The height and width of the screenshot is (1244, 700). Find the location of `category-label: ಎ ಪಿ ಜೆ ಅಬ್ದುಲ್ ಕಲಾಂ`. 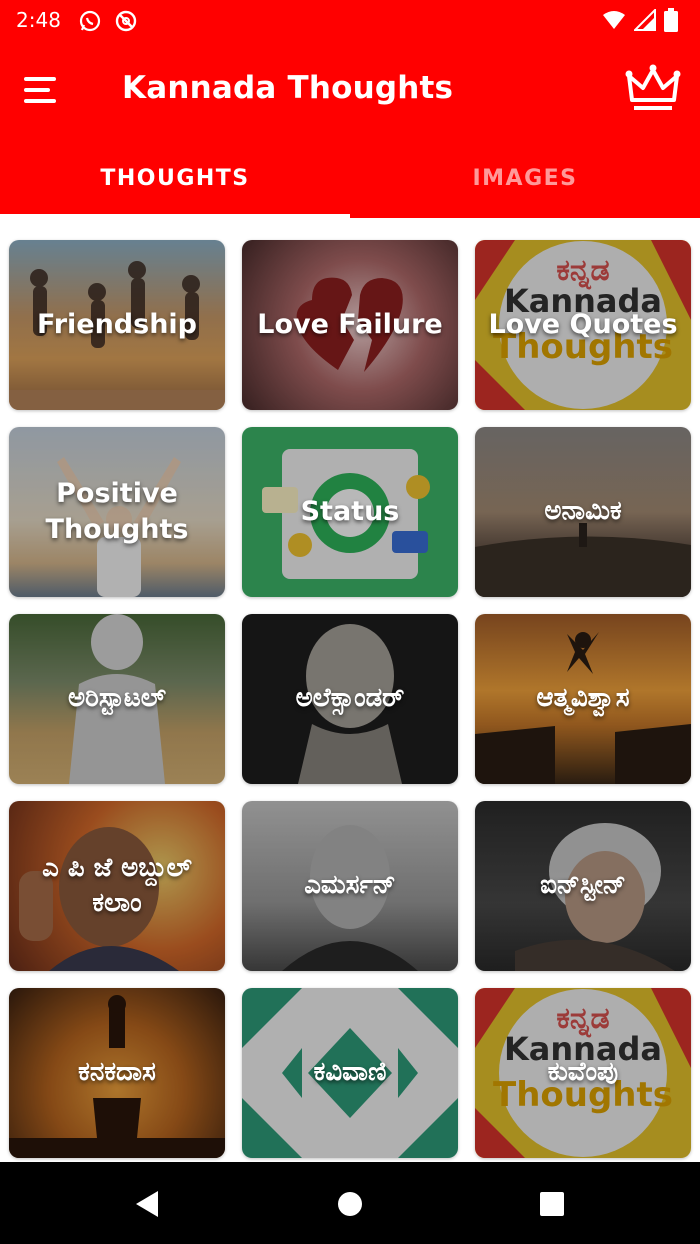

category-label: ಎ ಪಿ ಜೆ ಅಬ್ದುಲ್ ಕಲಾಂ is located at coordinates (117, 885).